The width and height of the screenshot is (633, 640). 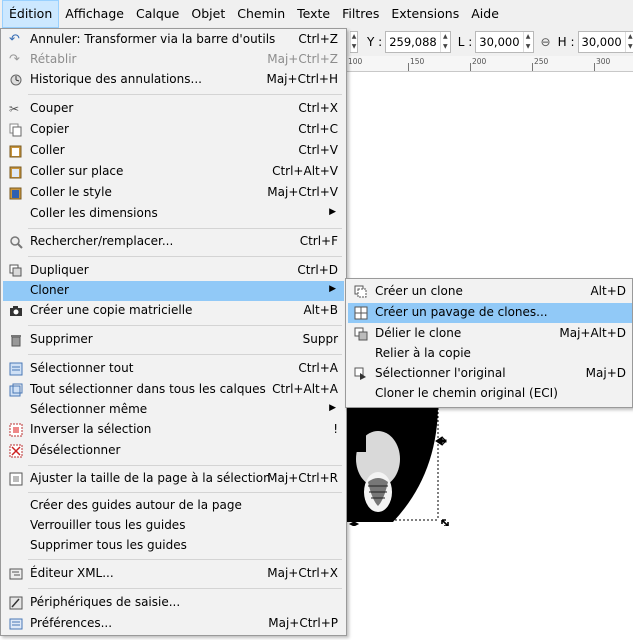 I want to click on l-value: 30,000, so click(x=499, y=42).